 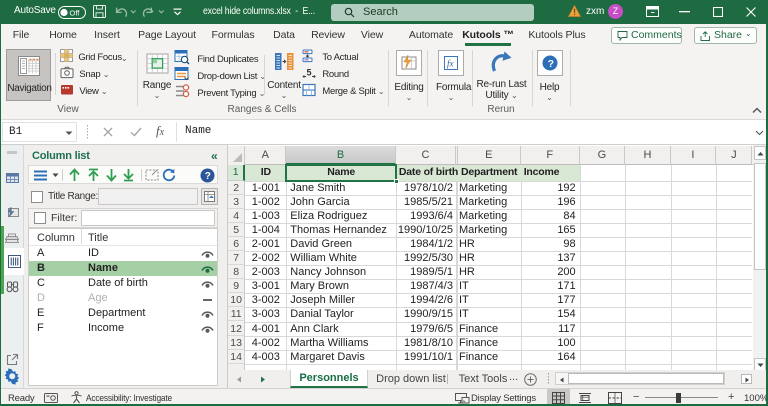 I want to click on svg-text: fx, so click(x=450, y=64).